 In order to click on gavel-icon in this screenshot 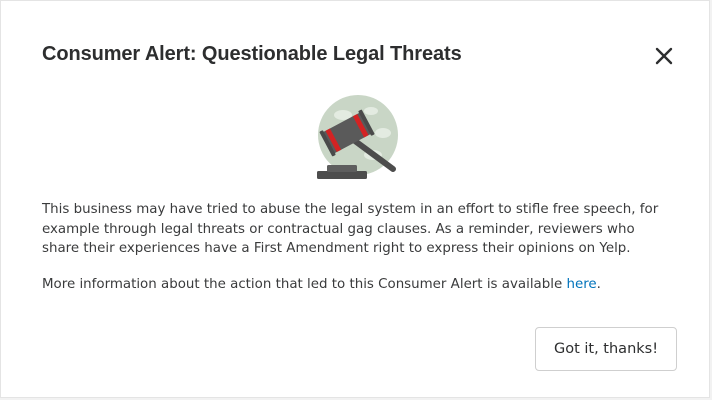, I will do `click(357, 137)`.